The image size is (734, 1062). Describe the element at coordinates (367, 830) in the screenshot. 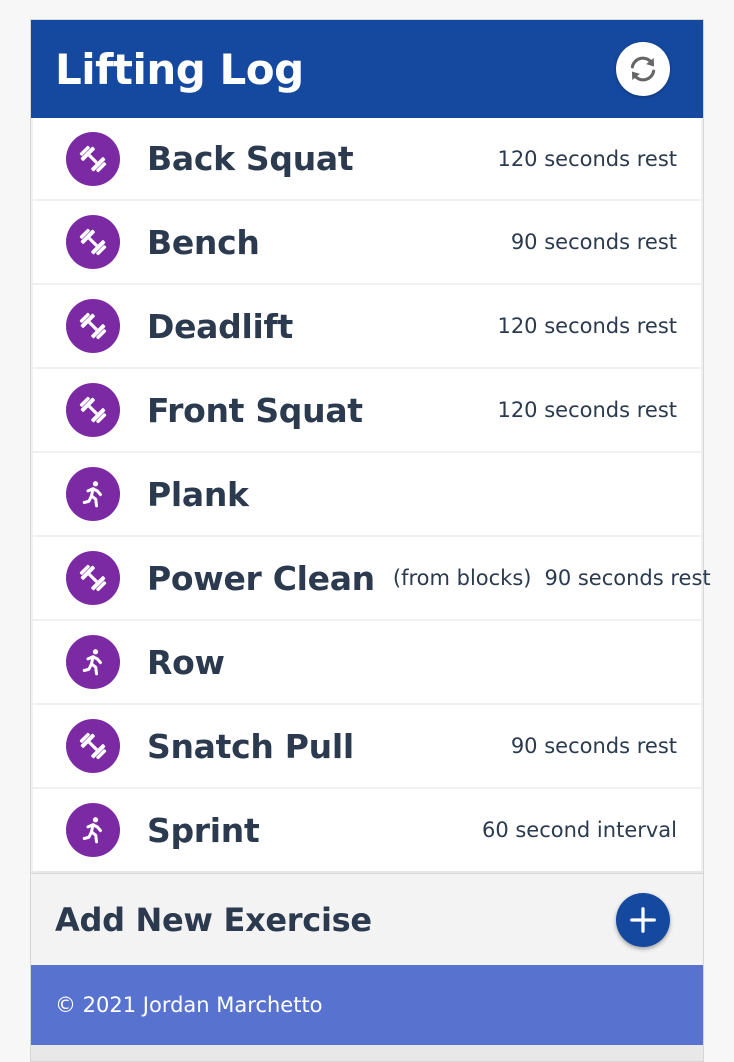

I see `exercise-row: Sprint 60 second interval` at that location.